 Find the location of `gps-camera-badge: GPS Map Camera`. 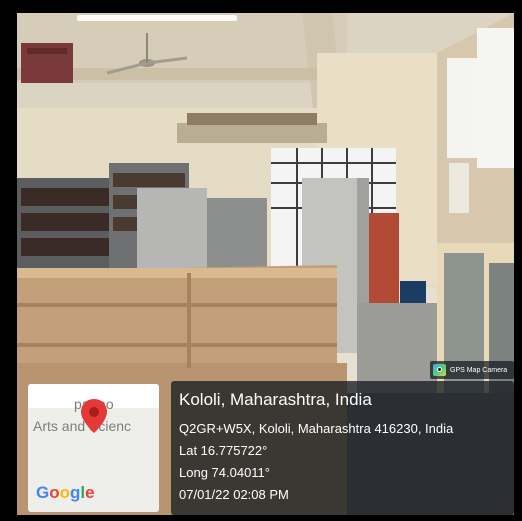

gps-camera-badge: GPS Map Camera is located at coordinates (472, 370).